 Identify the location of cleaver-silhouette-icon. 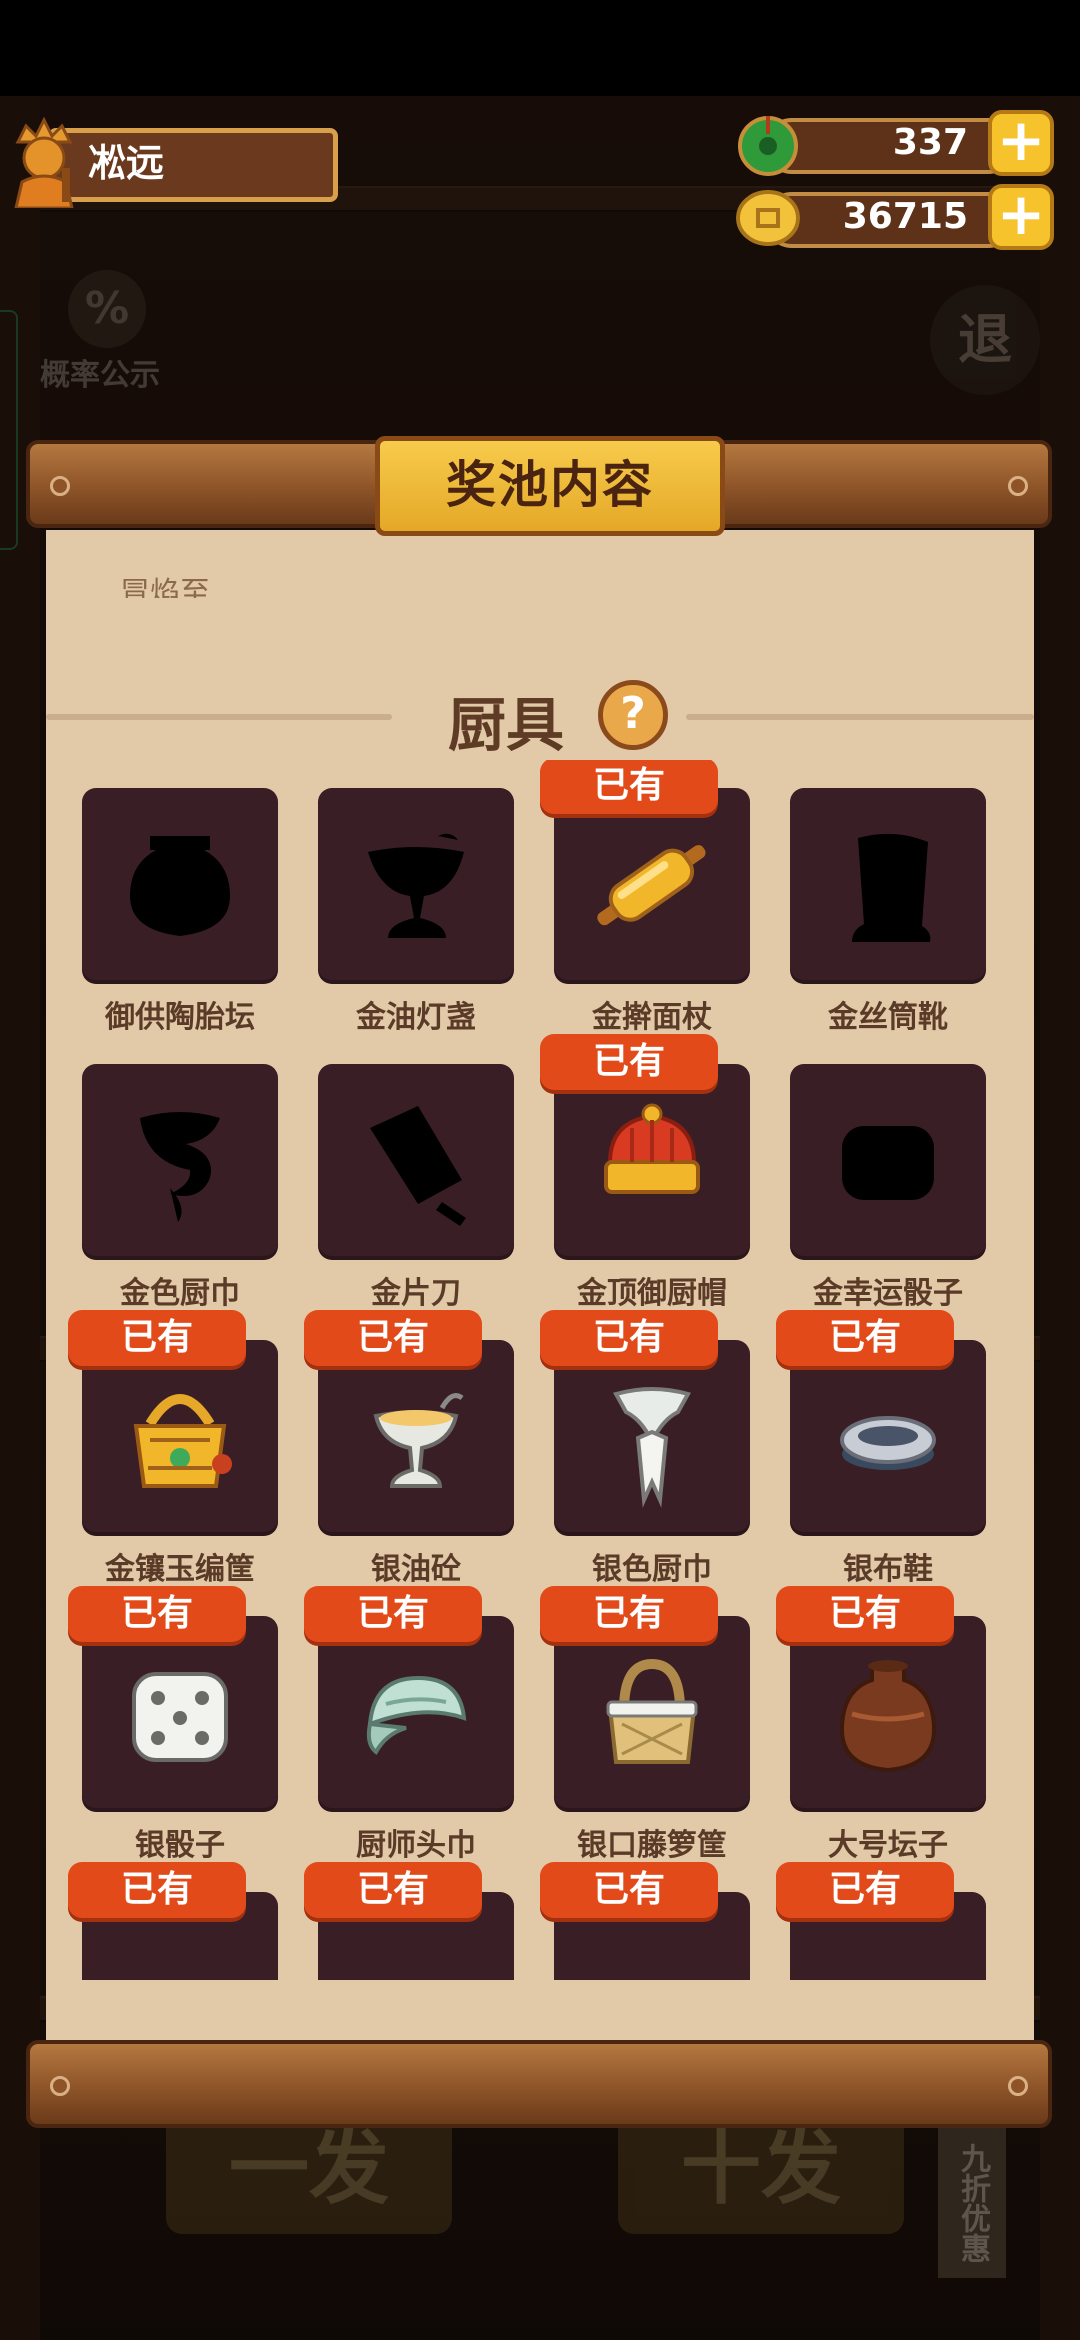
(418, 1166).